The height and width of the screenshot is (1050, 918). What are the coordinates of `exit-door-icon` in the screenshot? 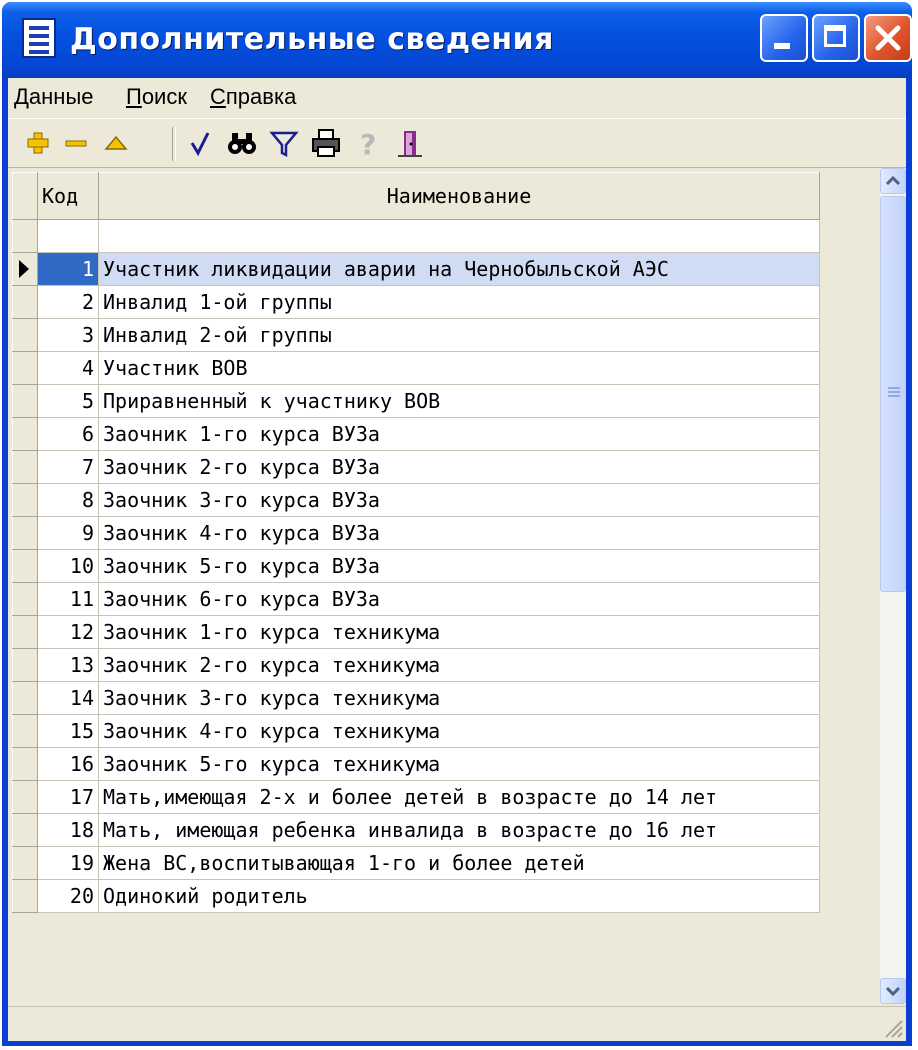 It's located at (410, 143).